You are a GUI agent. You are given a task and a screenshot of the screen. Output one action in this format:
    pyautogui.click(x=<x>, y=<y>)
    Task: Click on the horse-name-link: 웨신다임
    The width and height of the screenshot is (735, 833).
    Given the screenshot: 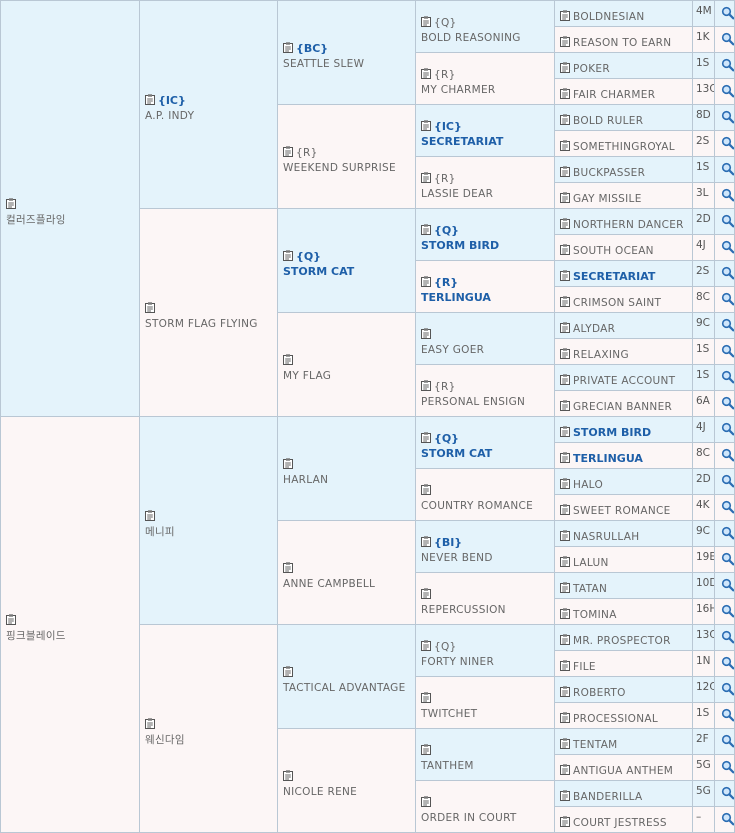 What is the action you would take?
    pyautogui.click(x=165, y=740)
    